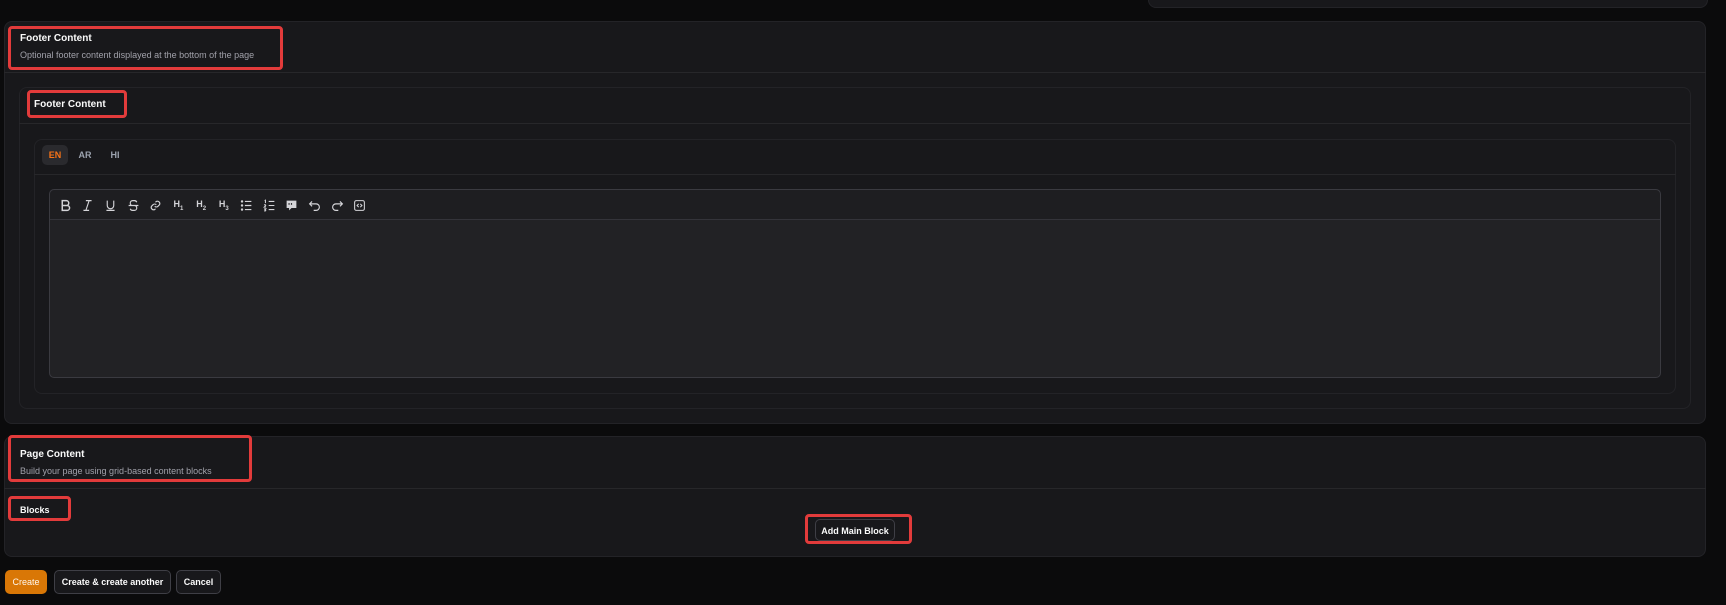  I want to click on strikethrough-icon, so click(133, 205).